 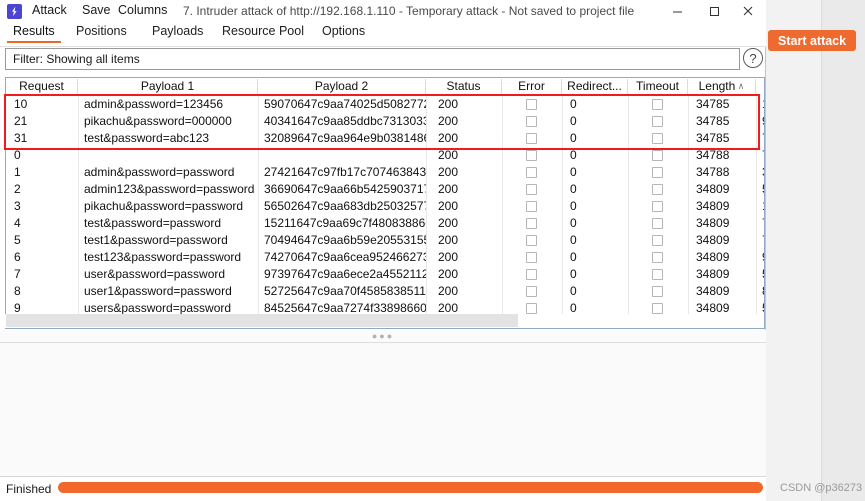 What do you see at coordinates (345, 274) in the screenshot?
I see `cell-payload2: 97397647c9aa6ece2a455211203` at bounding box center [345, 274].